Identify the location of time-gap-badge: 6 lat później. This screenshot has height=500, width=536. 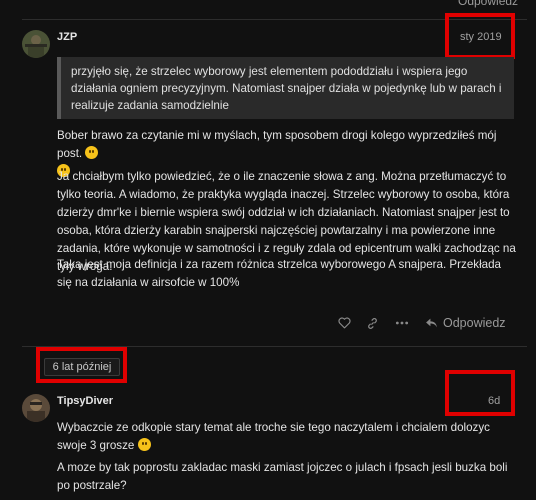
(82, 367).